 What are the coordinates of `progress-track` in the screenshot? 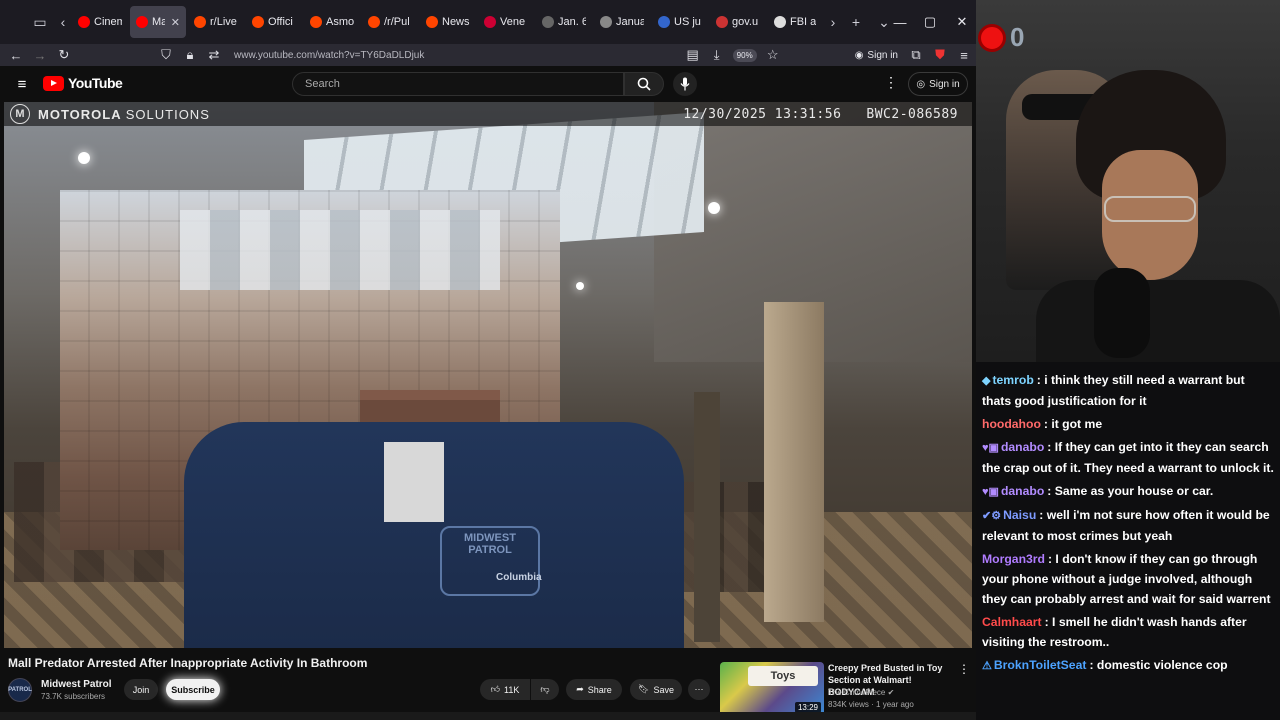 It's located at (488, 716).